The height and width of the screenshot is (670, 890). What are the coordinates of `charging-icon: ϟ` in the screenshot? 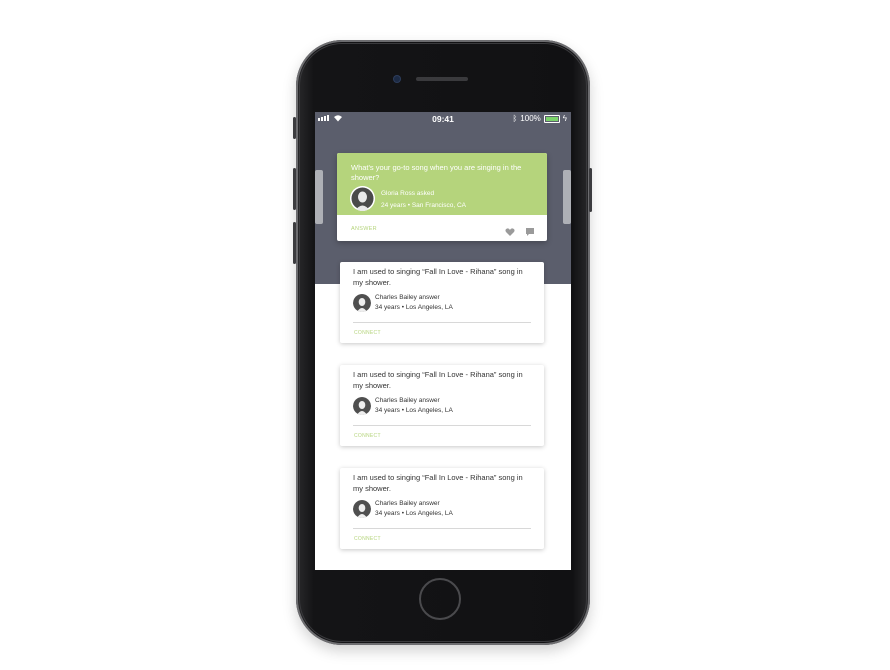 It's located at (564, 118).